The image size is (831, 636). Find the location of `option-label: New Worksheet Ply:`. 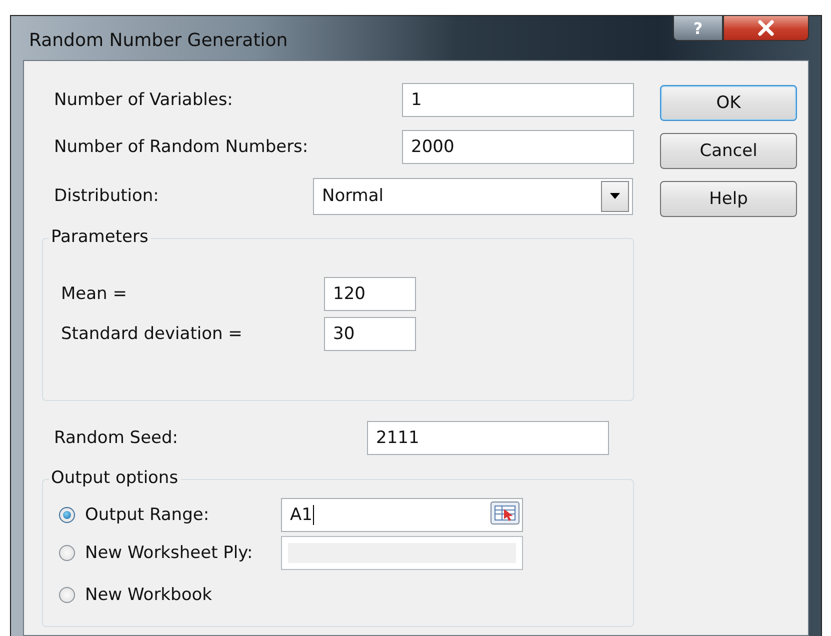

option-label: New Worksheet Ply: is located at coordinates (169, 553).